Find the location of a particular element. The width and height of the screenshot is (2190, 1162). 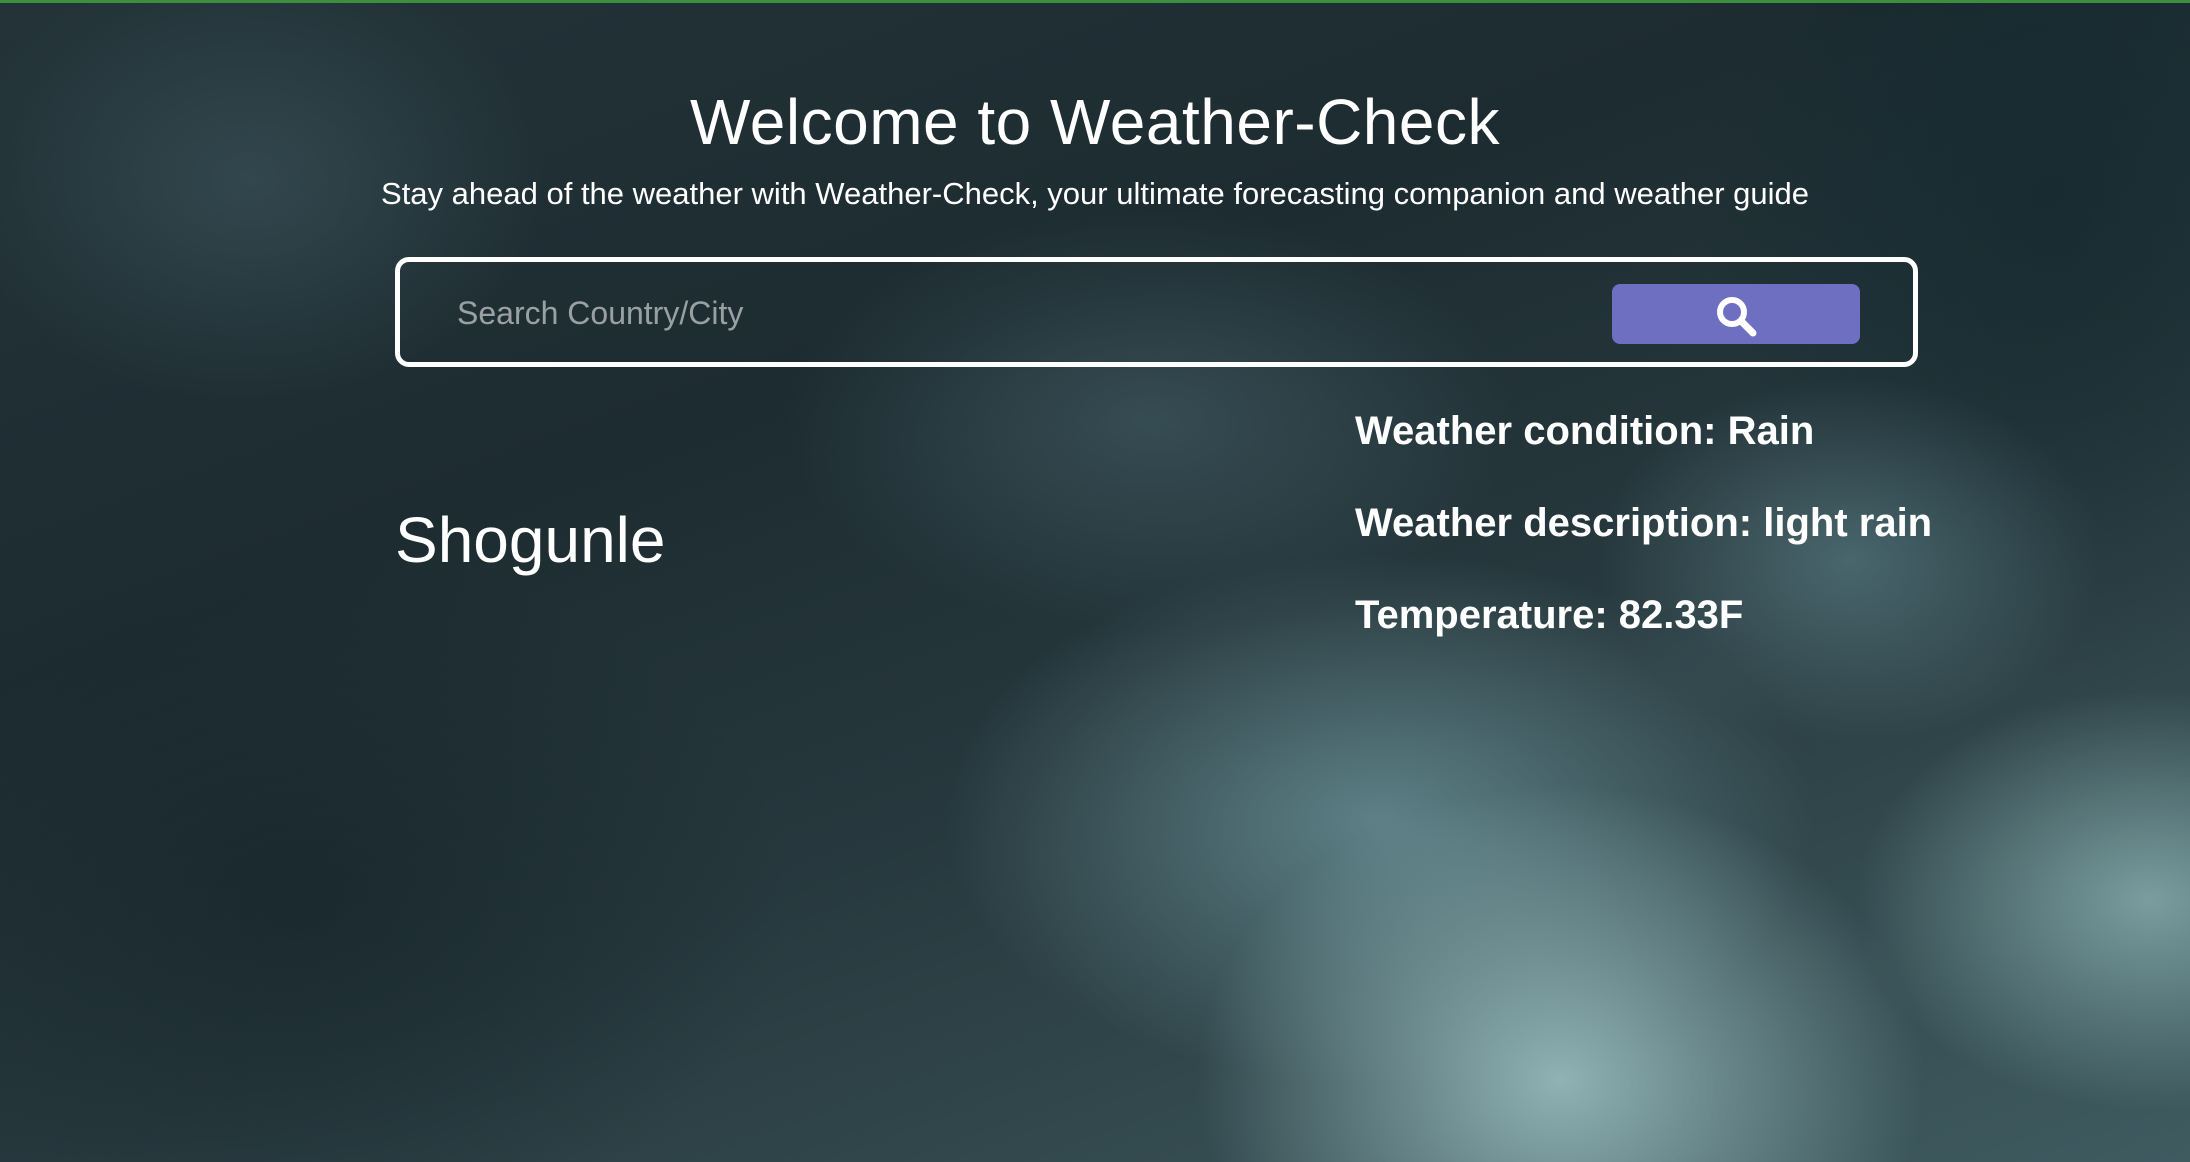

page-title: Welcome to Weather-Check is located at coordinates (1095, 122).